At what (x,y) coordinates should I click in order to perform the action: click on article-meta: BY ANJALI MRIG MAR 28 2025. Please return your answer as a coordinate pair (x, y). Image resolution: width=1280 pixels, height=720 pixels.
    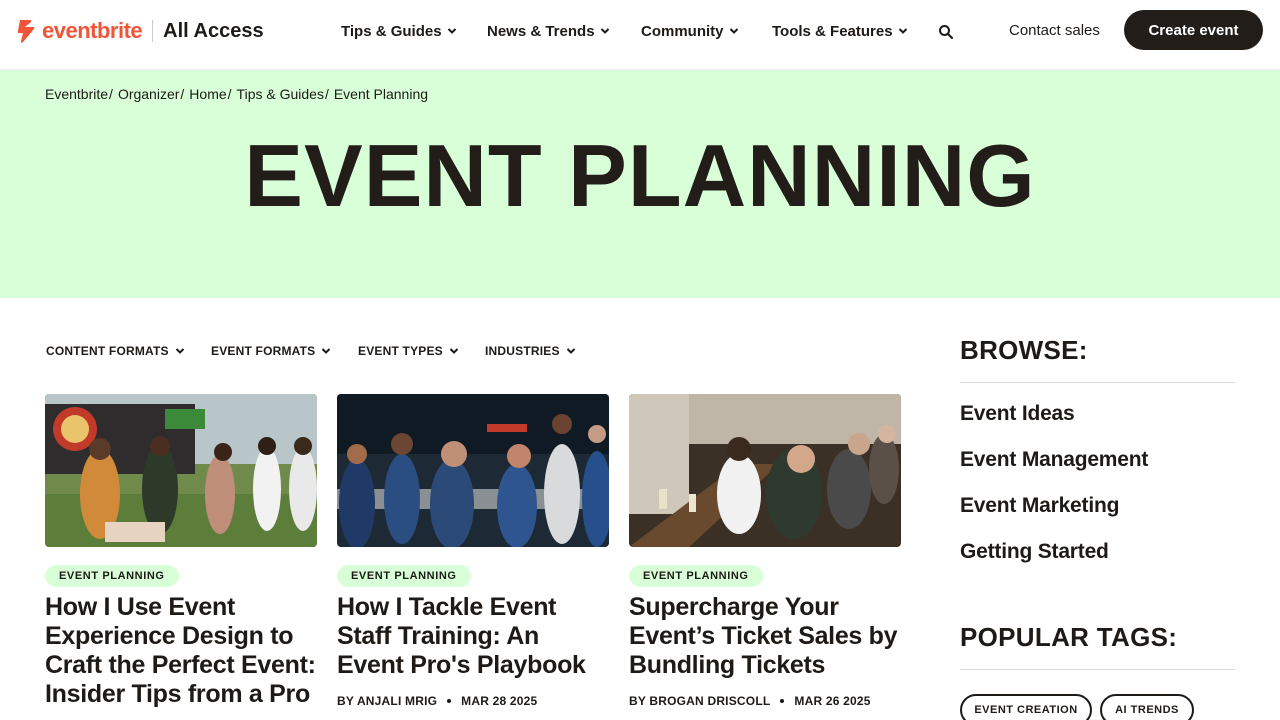
    Looking at the image, I should click on (473, 701).